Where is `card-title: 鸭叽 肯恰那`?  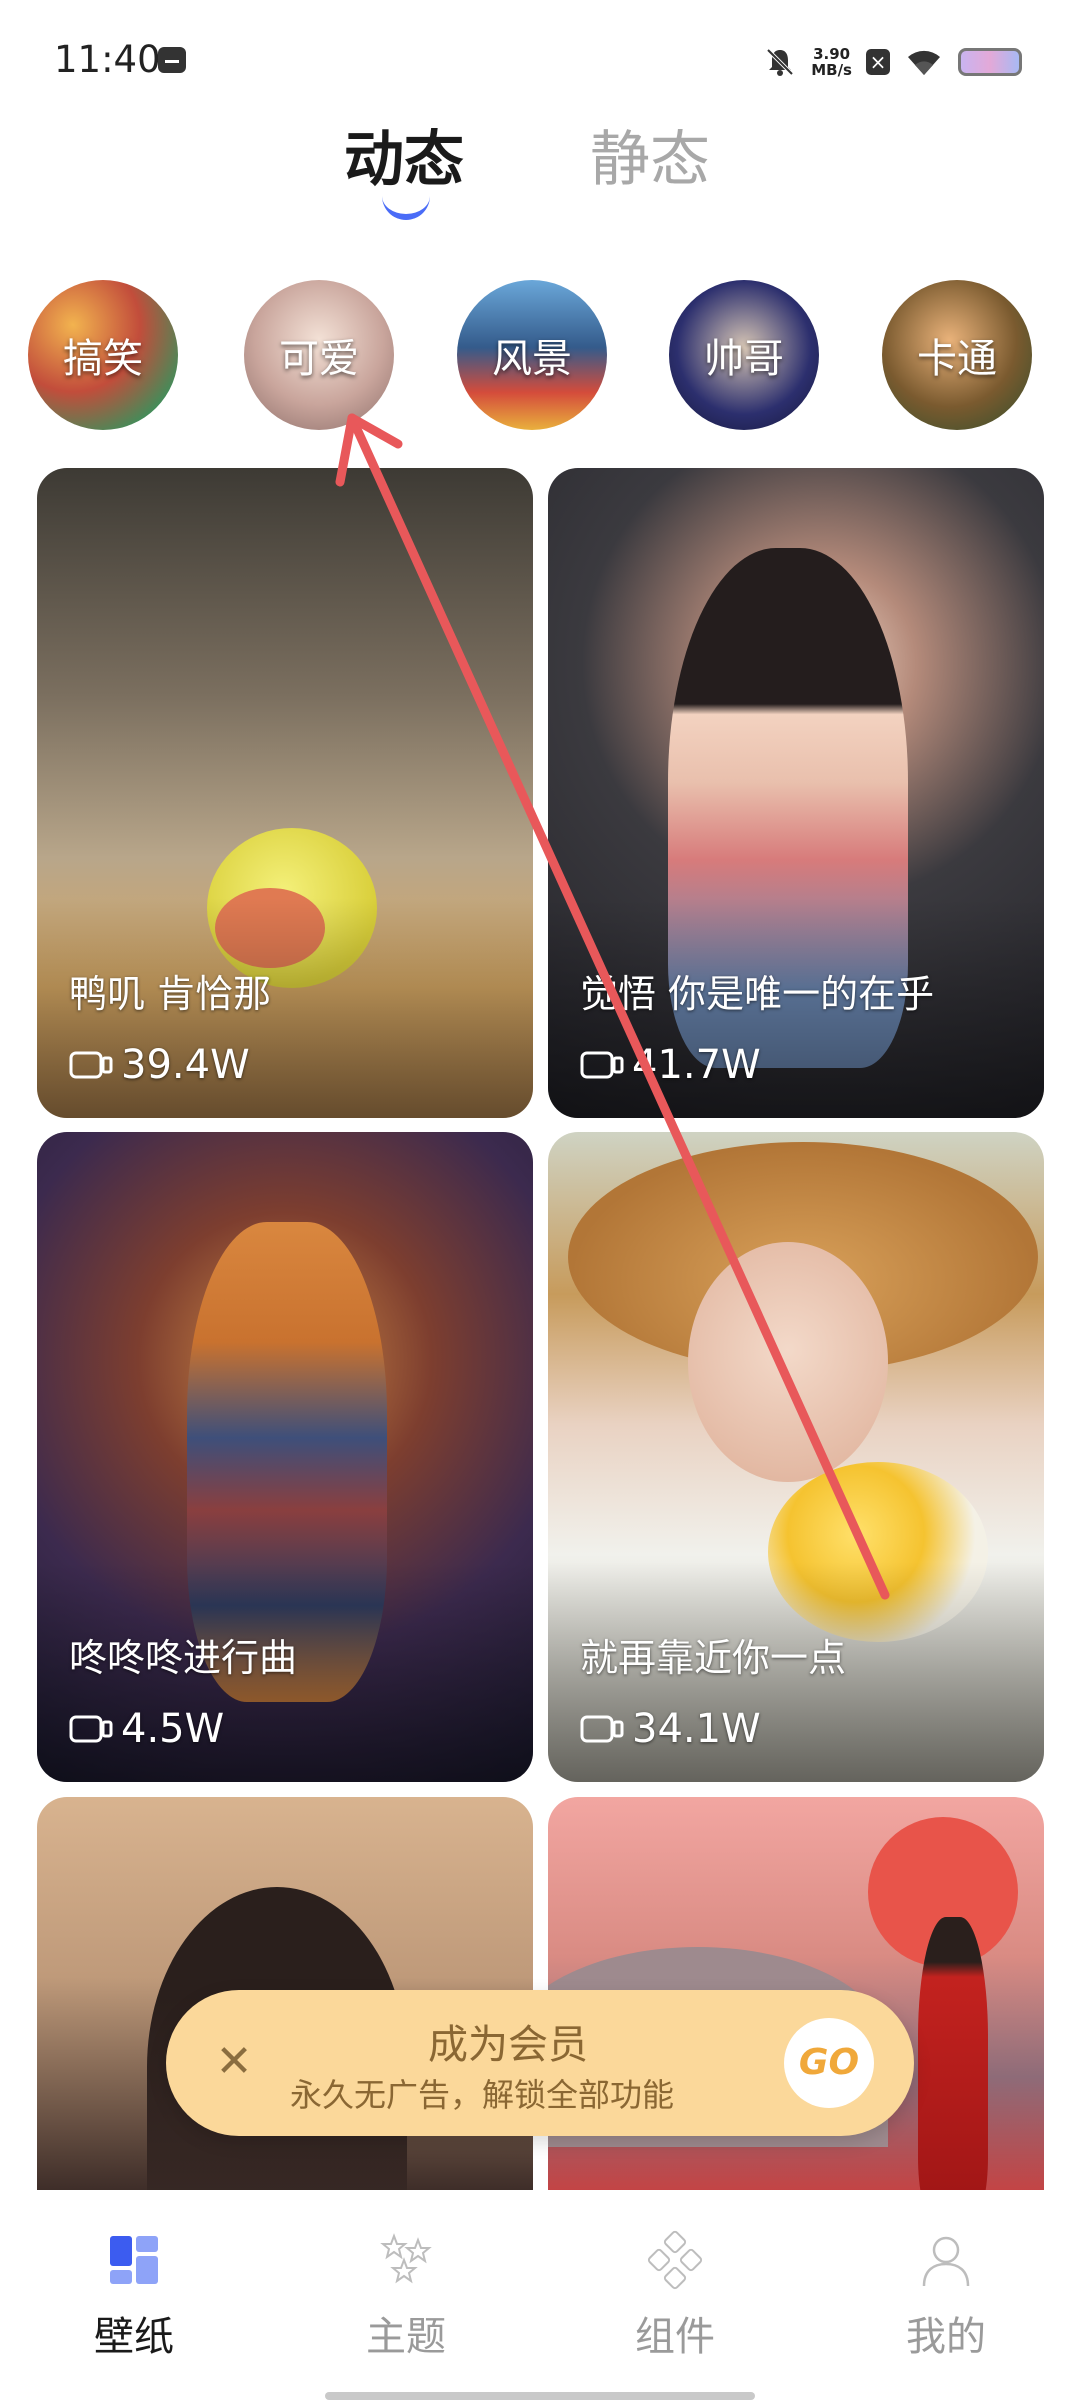
card-title: 鸭叽 肯恰那 is located at coordinates (170, 994).